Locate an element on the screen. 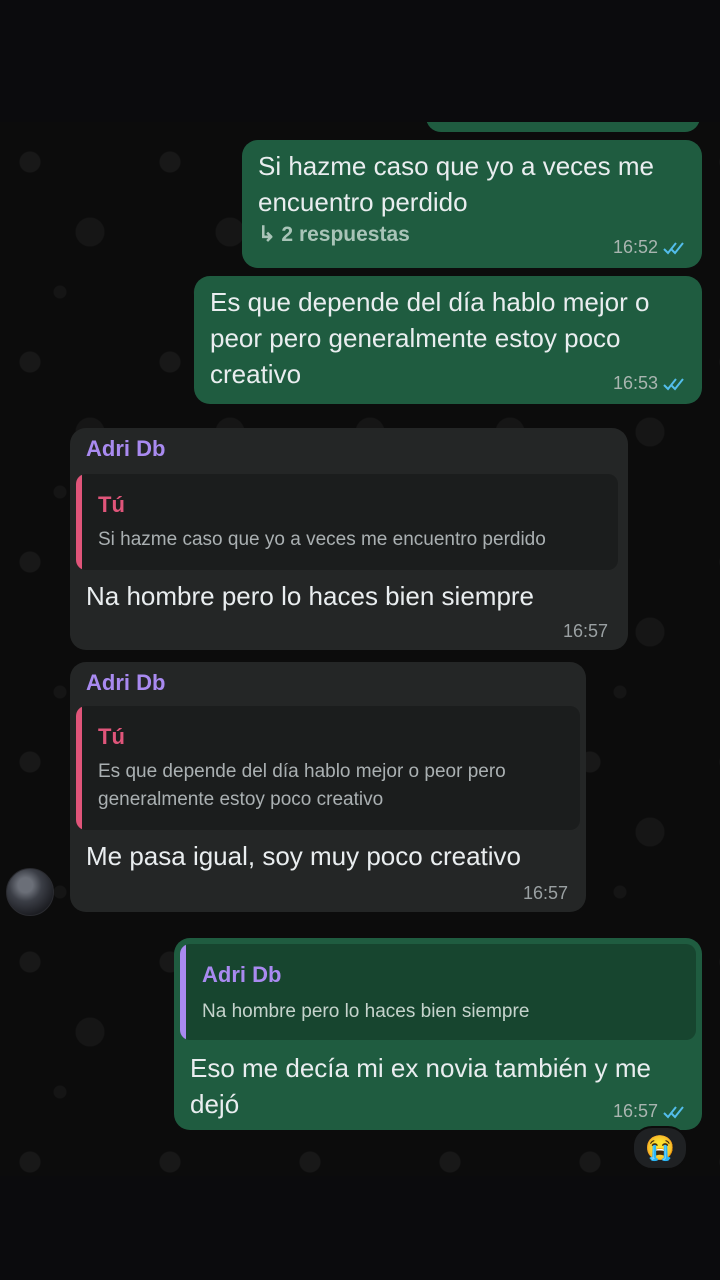 Image resolution: width=720 pixels, height=1280 pixels. reaction-badge: 😭 is located at coordinates (660, 1148).